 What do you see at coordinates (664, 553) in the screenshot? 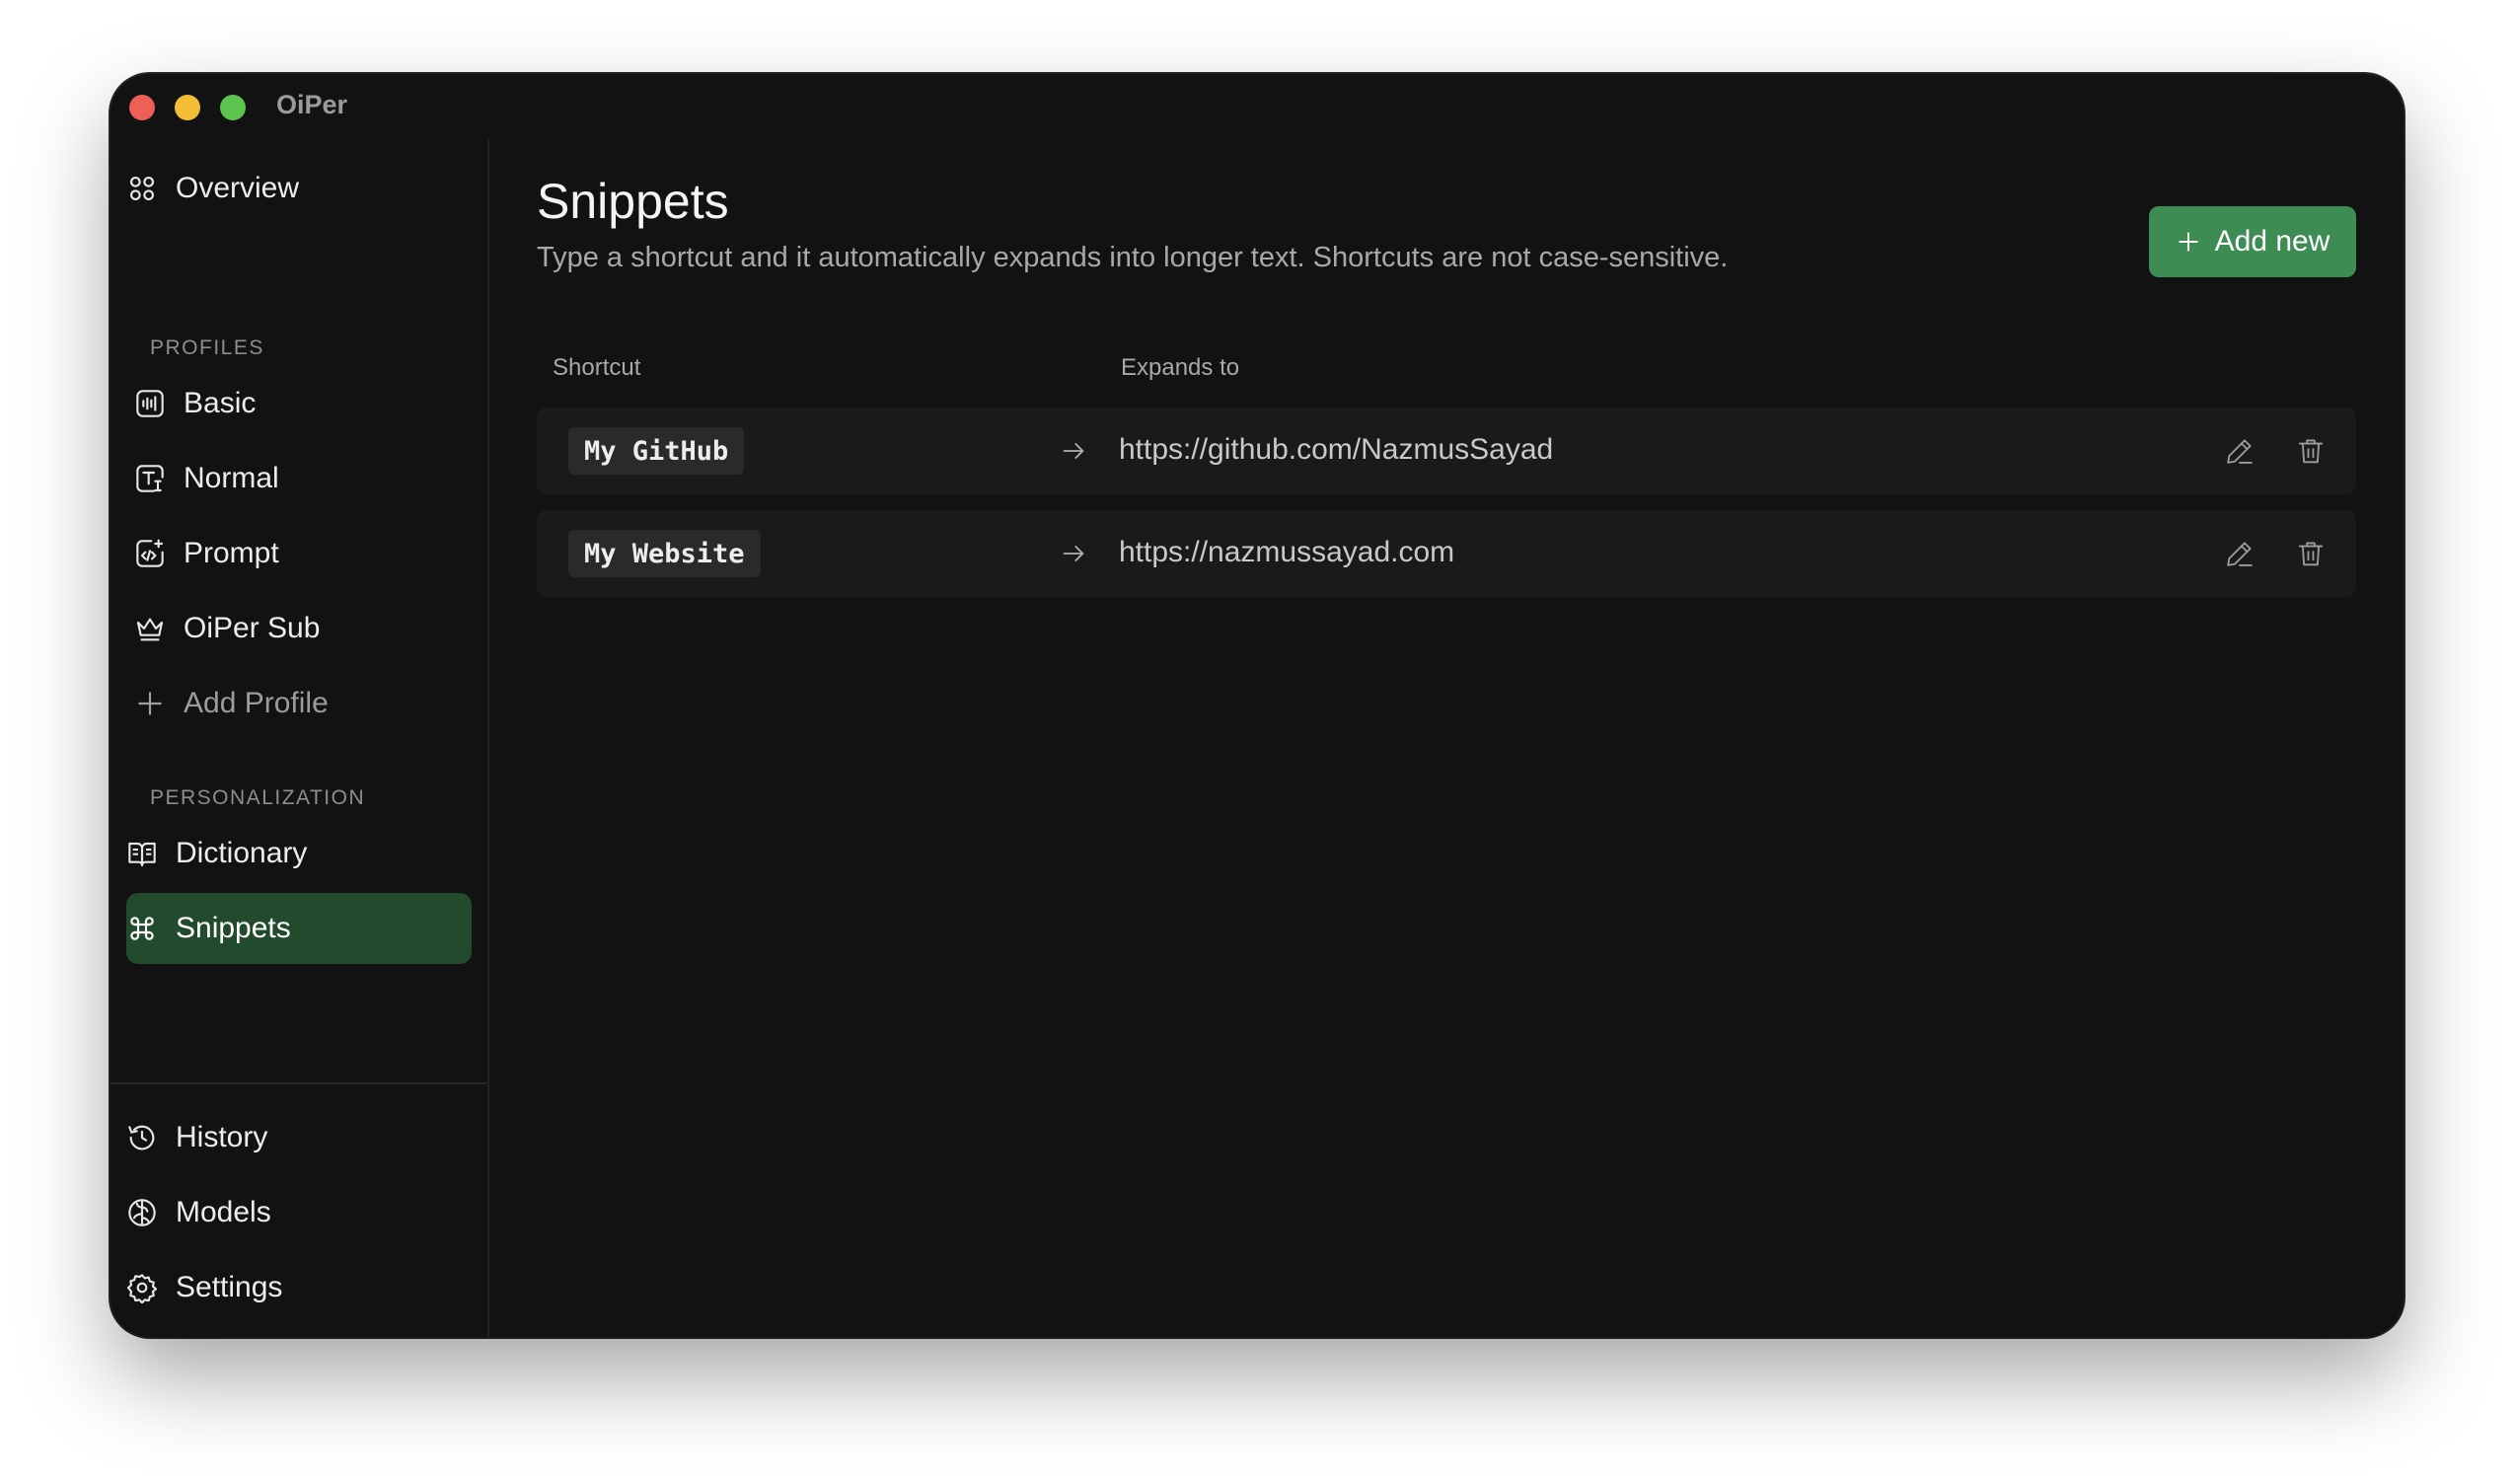
I see `shortcut-chip: My Website` at bounding box center [664, 553].